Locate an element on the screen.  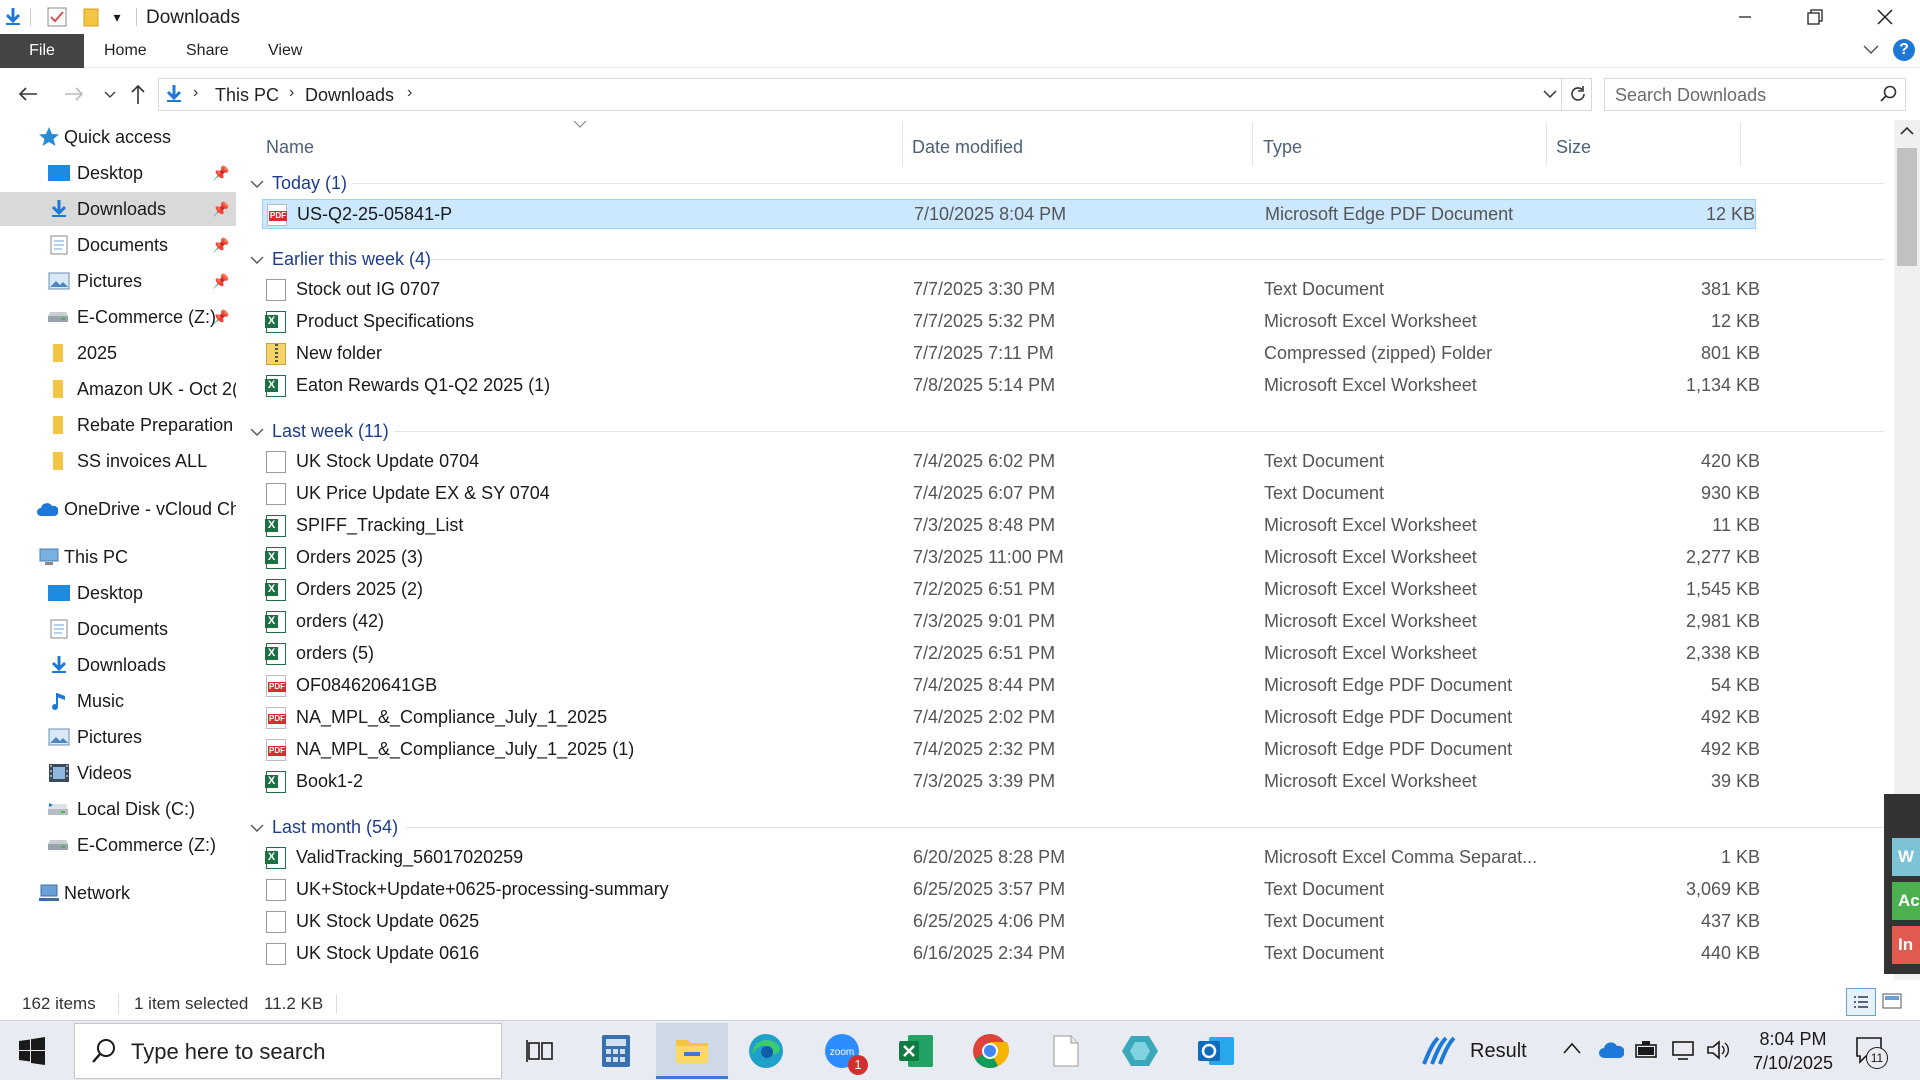
properties-checkmark-icon is located at coordinates (57, 17).